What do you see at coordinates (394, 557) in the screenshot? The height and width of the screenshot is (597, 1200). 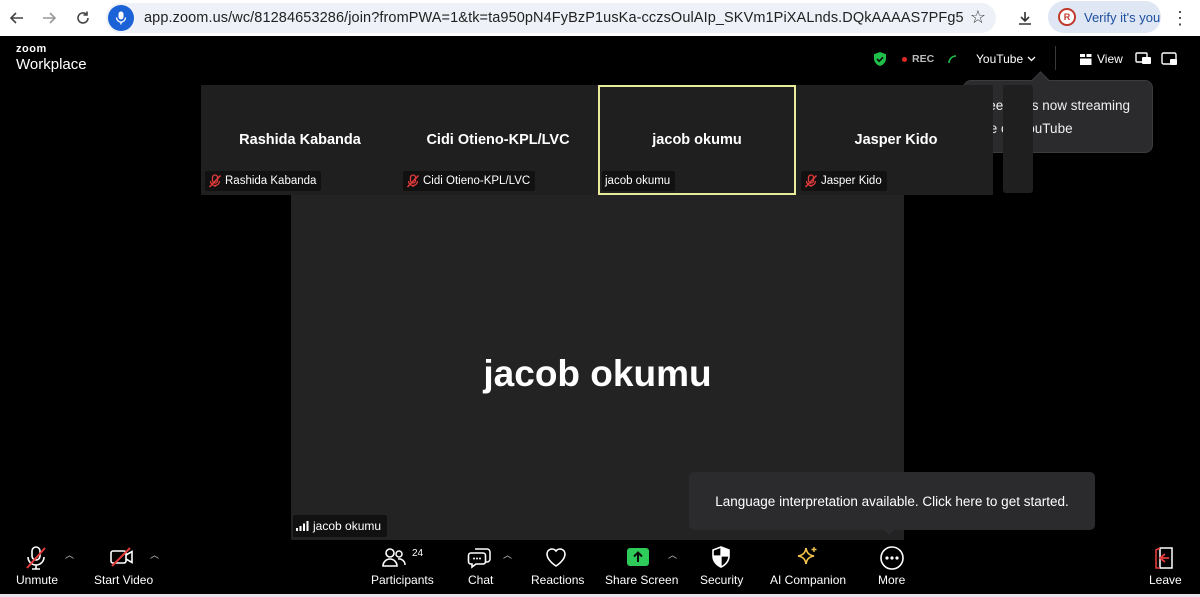 I see `participants-icon` at bounding box center [394, 557].